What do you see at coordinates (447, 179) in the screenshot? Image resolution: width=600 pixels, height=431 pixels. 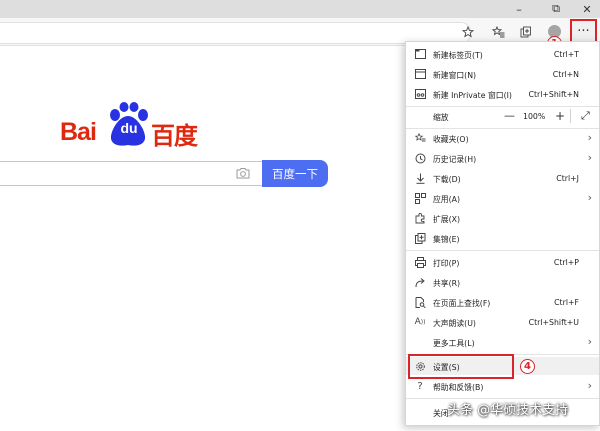 I see `menu-label: 下载(D)` at bounding box center [447, 179].